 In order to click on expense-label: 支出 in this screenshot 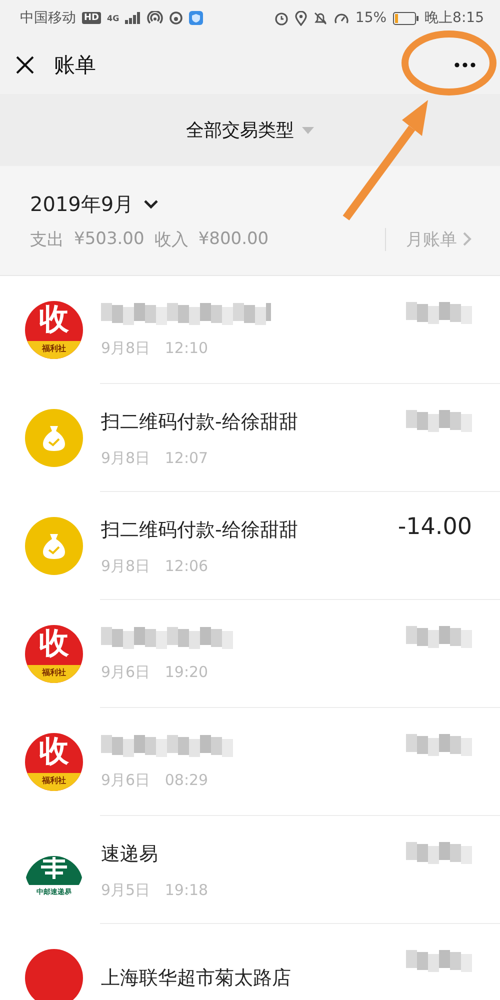, I will do `click(47, 239)`.